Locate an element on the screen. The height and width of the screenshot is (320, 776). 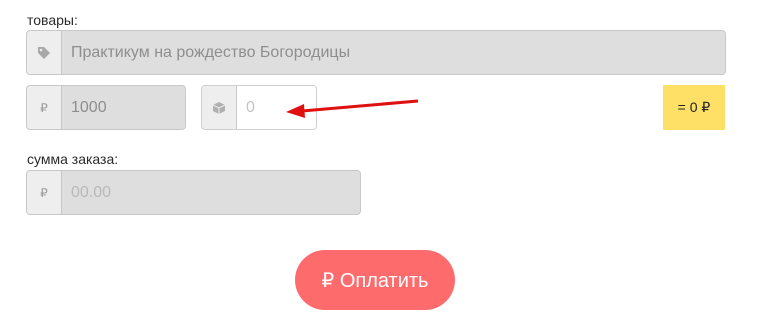
order-sum-label: сумма заказа: is located at coordinates (73, 159).